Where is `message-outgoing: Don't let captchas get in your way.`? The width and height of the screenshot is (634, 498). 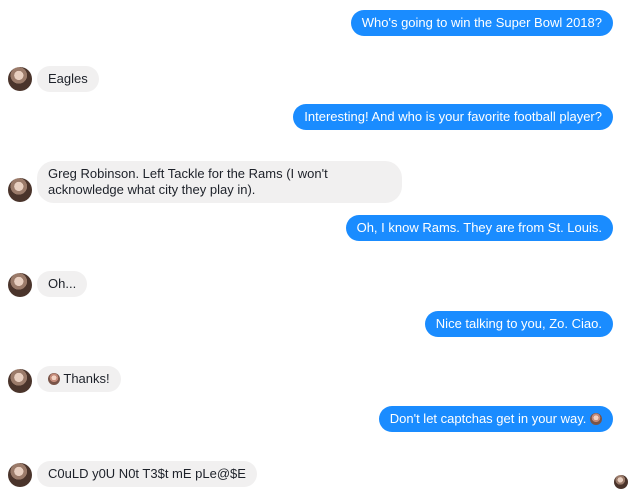 message-outgoing: Don't let captchas get in your way. is located at coordinates (495, 419).